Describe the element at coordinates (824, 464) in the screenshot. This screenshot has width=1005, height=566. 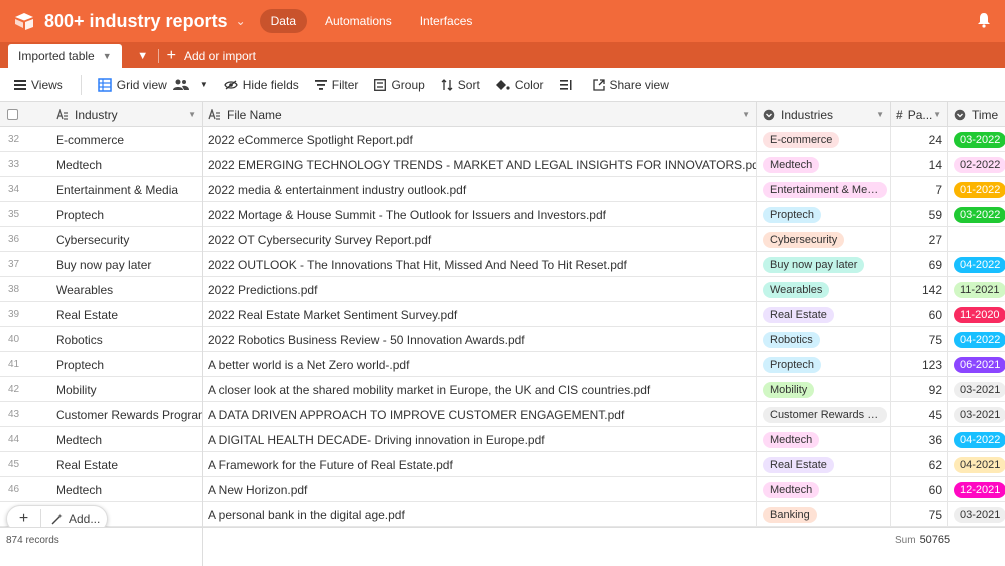
I see `industries-cell: Real Estate` at that location.